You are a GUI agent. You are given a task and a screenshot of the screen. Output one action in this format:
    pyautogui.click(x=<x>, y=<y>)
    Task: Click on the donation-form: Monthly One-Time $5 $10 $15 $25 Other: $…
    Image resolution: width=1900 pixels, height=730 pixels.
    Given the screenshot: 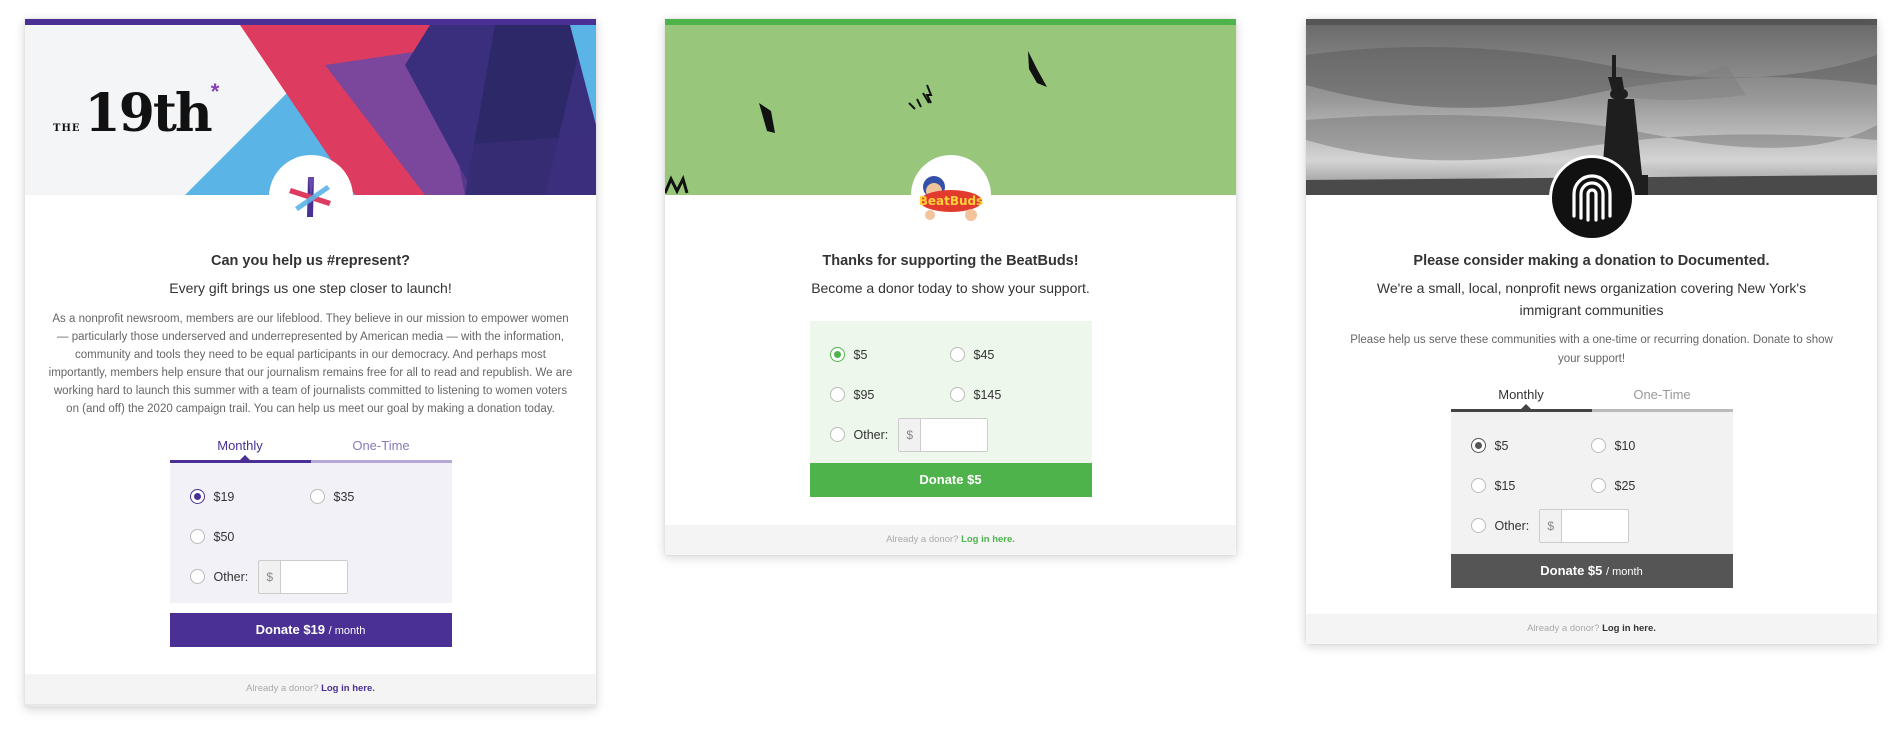 What is the action you would take?
    pyautogui.click(x=1591, y=485)
    